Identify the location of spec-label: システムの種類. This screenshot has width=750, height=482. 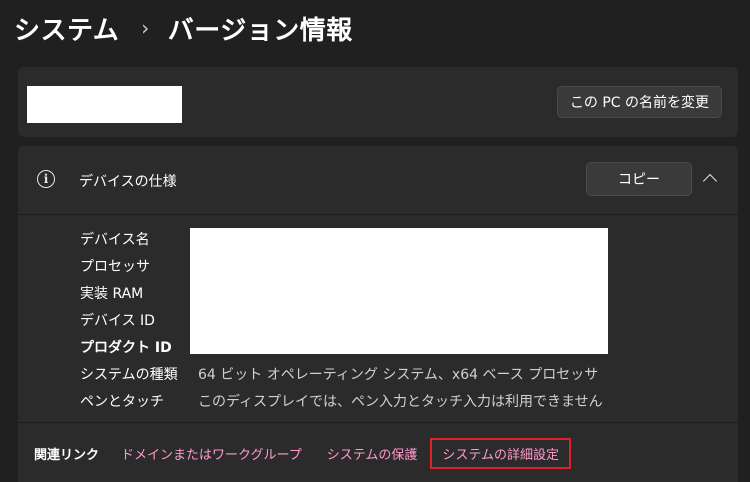
(129, 374).